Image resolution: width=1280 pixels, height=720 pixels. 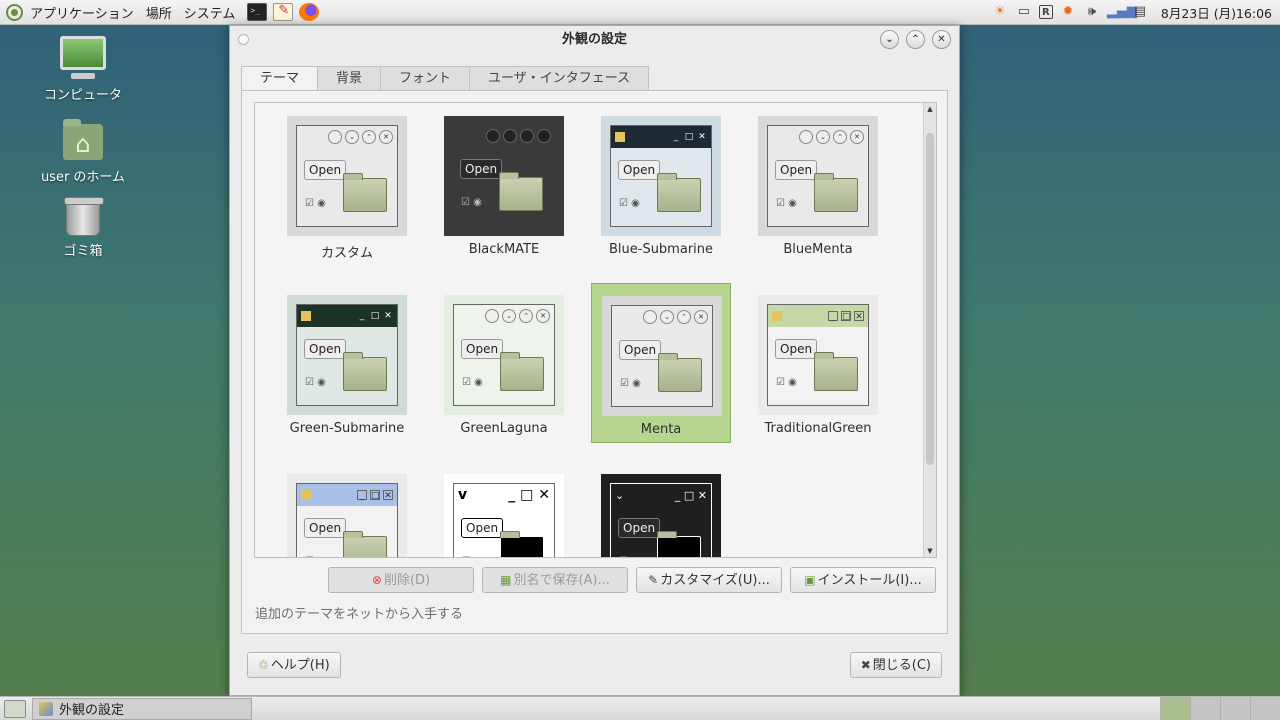 I want to click on clock: 8月23日 (月)16:06, so click(x=1216, y=12).